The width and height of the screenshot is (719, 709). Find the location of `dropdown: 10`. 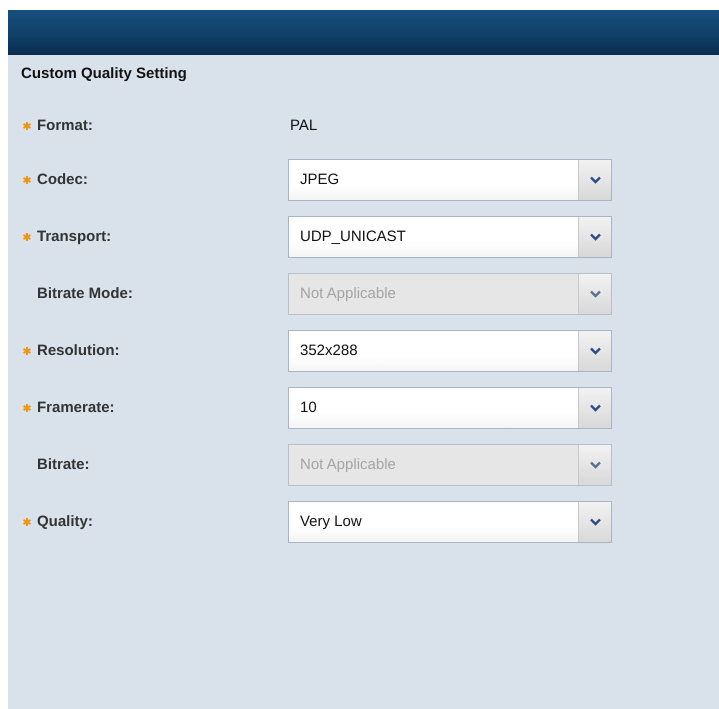

dropdown: 10 is located at coordinates (450, 407).